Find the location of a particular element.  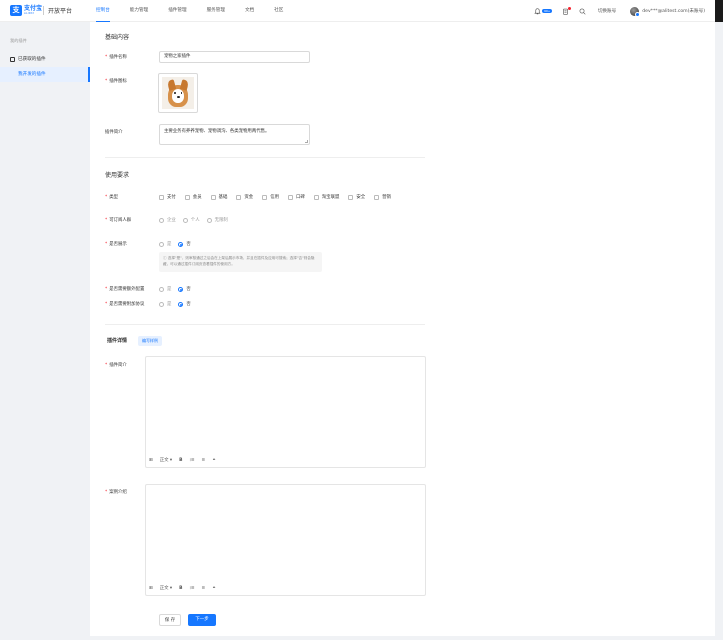

sidebar-group-title: 我的插件 is located at coordinates (18, 40).